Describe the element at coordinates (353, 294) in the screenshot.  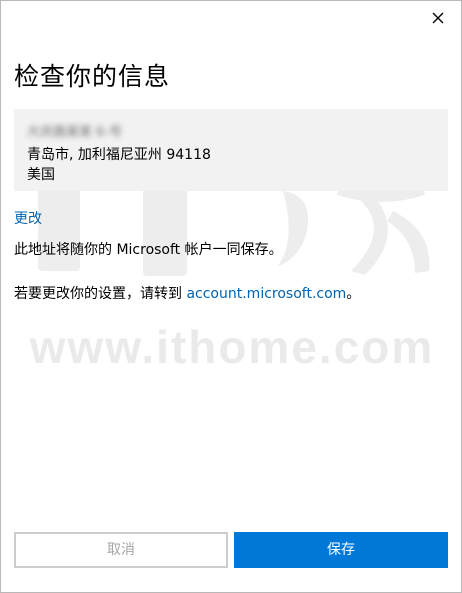
I see `settings-text-suffix: 。` at that location.